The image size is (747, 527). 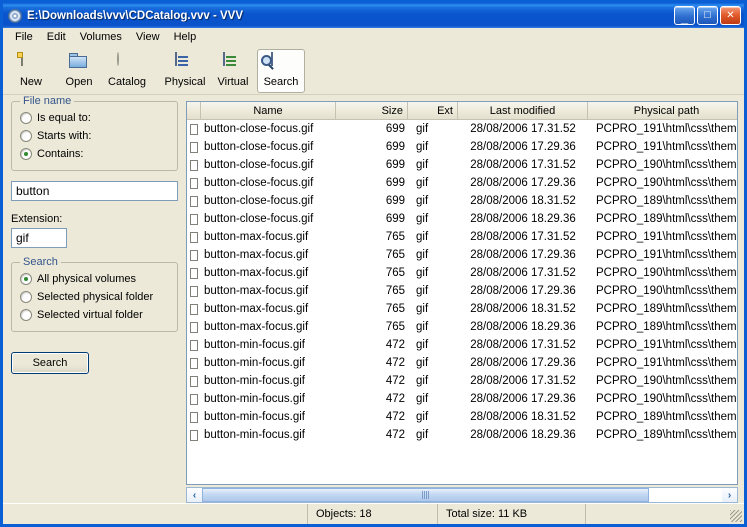 I want to click on file-name-input, so click(x=94, y=191).